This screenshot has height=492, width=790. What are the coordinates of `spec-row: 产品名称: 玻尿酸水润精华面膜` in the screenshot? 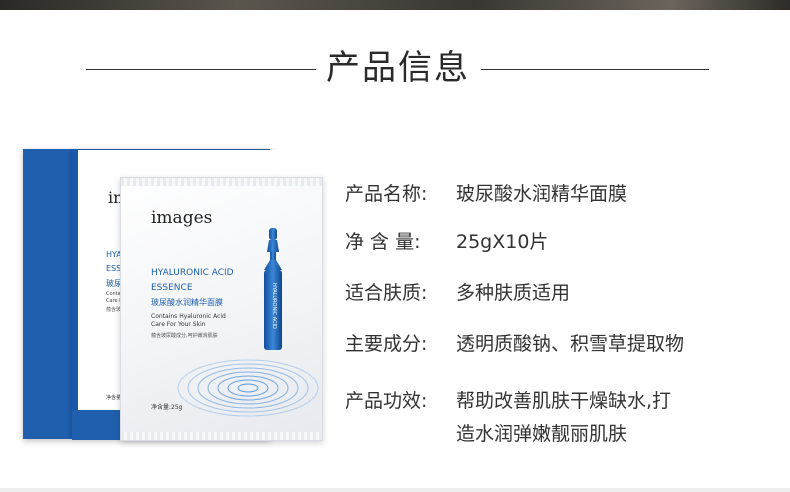 It's located at (486, 194).